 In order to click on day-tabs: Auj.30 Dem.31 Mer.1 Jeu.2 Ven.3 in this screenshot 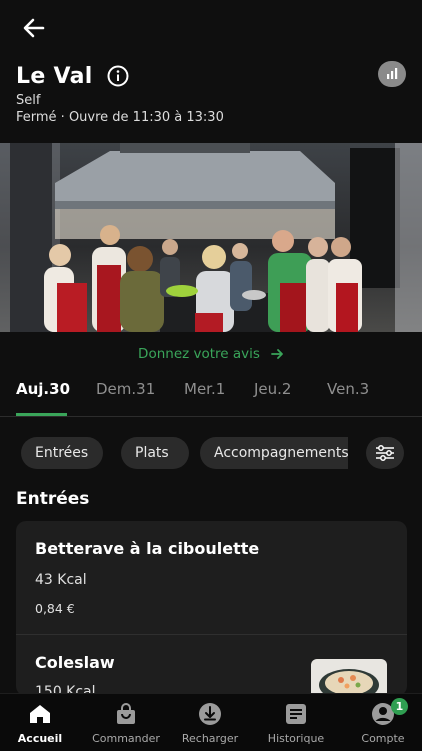, I will do `click(211, 394)`.